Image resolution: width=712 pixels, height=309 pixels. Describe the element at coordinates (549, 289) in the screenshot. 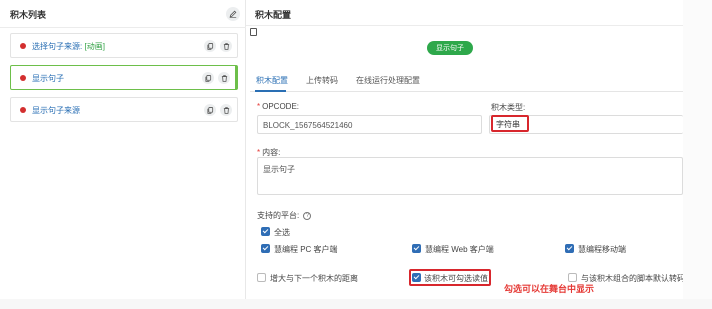

I see `annotation-text: 勾选可以在舞台中显示` at that location.